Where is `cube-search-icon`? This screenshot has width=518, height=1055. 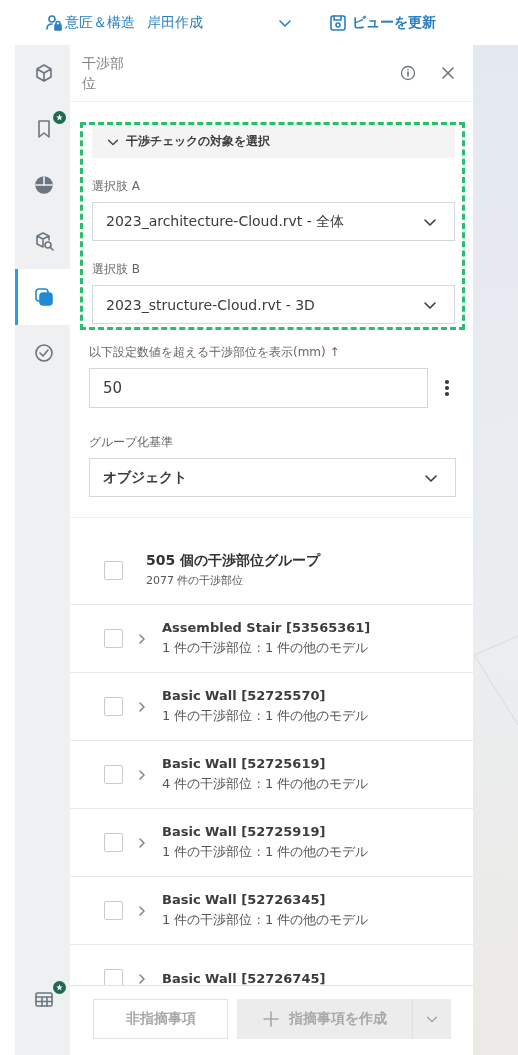
cube-search-icon is located at coordinates (44, 241).